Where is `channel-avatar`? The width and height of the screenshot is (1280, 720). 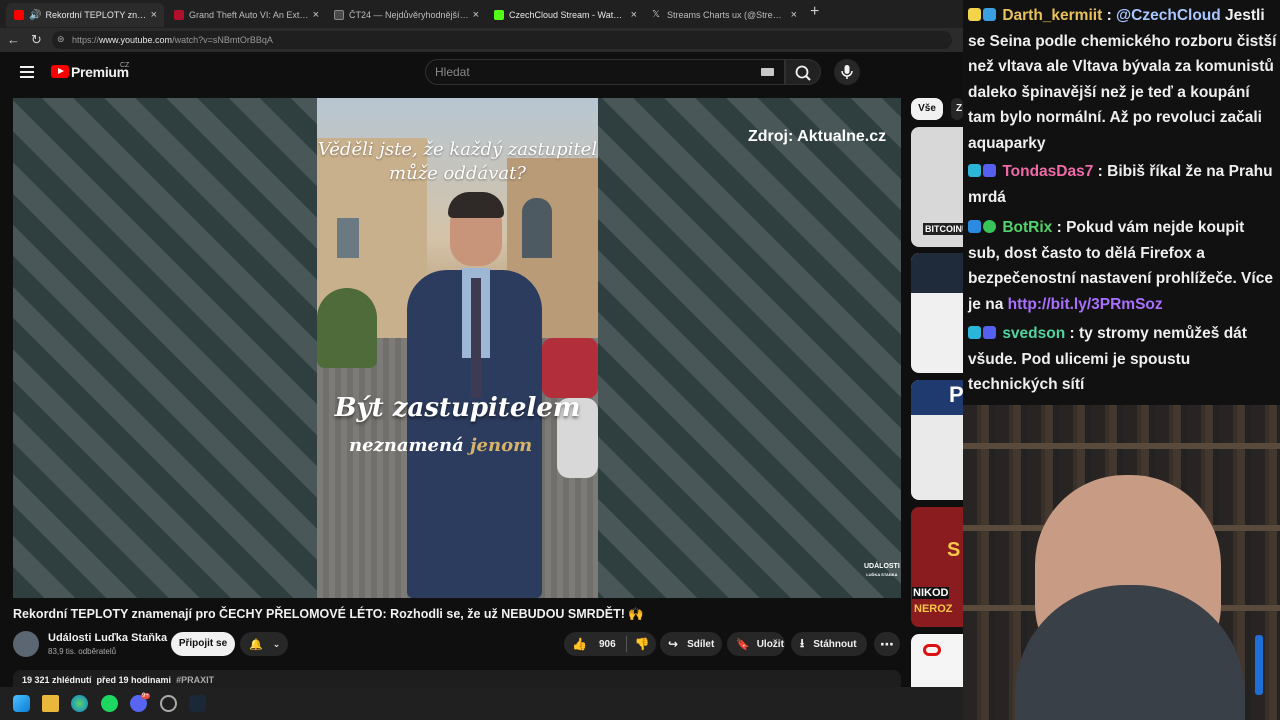 channel-avatar is located at coordinates (26, 644).